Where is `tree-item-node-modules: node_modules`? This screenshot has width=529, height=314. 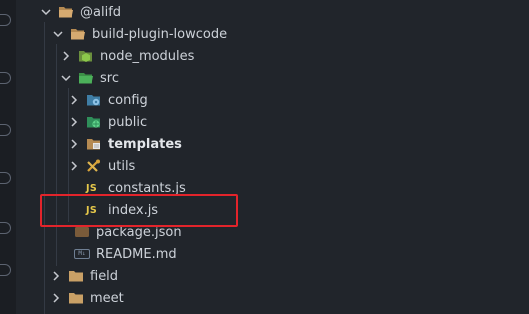
tree-item-node-modules: node_modules is located at coordinates (272, 56).